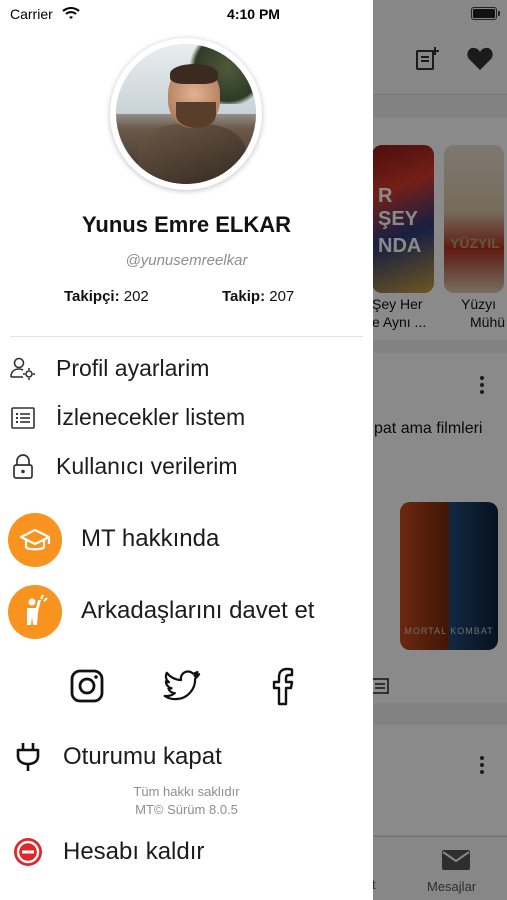 Image resolution: width=507 pixels, height=900 pixels. What do you see at coordinates (134, 851) in the screenshot?
I see `delete-account-label: Hesabı kaldır` at bounding box center [134, 851].